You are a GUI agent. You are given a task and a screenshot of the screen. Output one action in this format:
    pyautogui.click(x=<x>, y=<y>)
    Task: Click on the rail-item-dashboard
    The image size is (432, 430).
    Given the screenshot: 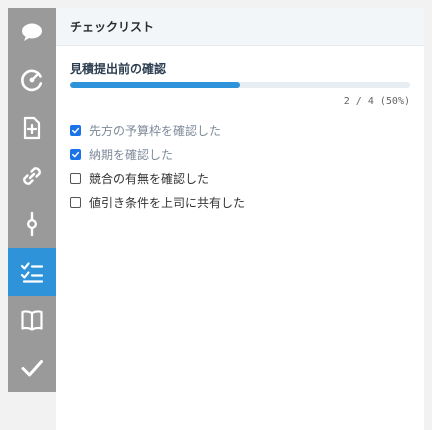 What is the action you would take?
    pyautogui.click(x=32, y=80)
    